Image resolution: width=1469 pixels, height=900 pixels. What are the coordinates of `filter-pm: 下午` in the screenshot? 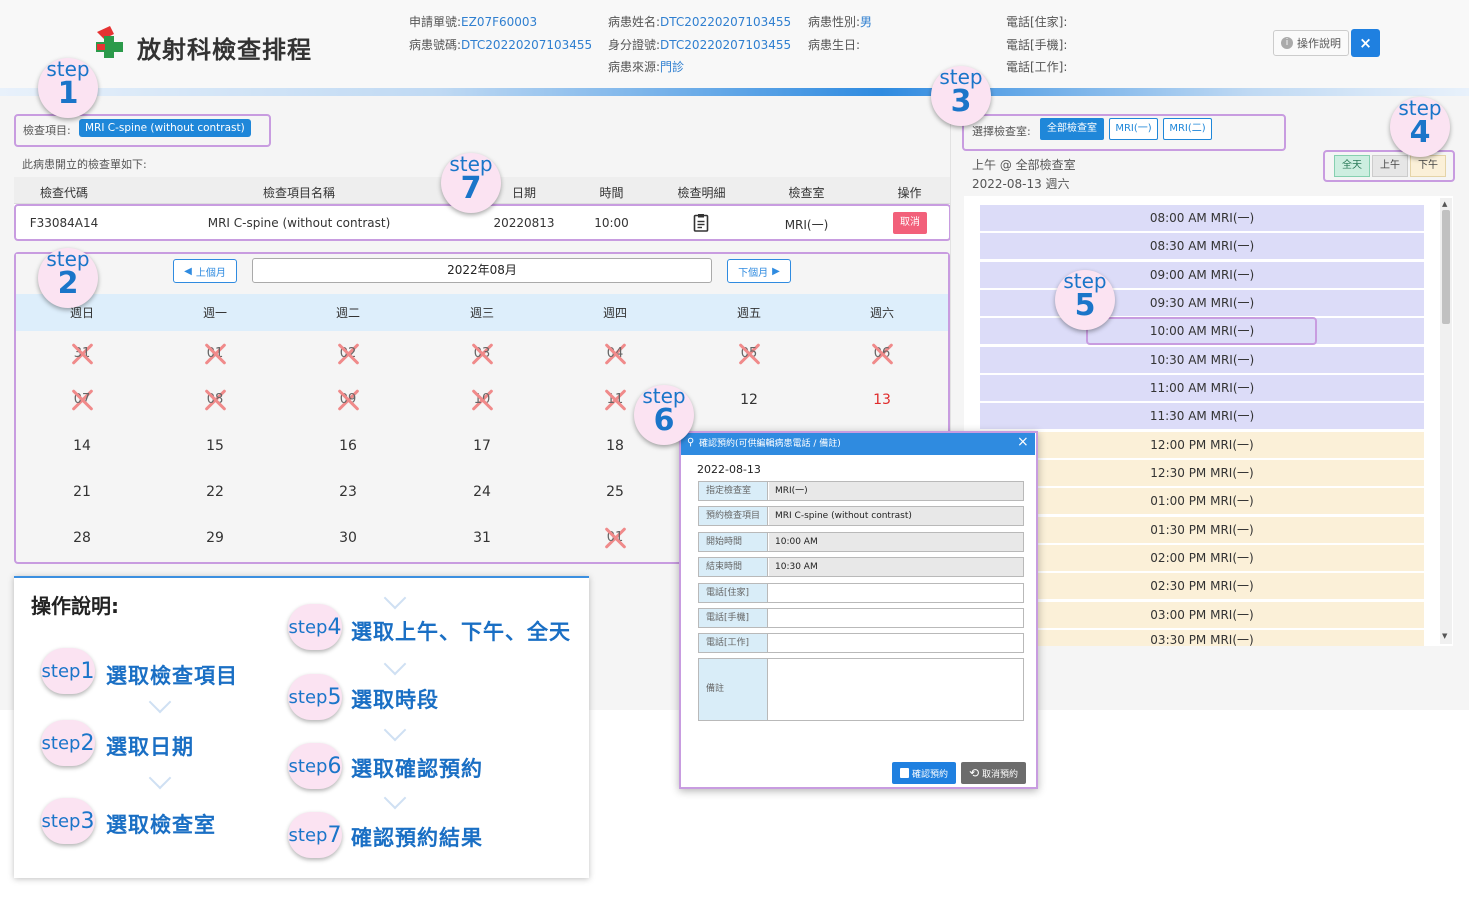 It's located at (1428, 166).